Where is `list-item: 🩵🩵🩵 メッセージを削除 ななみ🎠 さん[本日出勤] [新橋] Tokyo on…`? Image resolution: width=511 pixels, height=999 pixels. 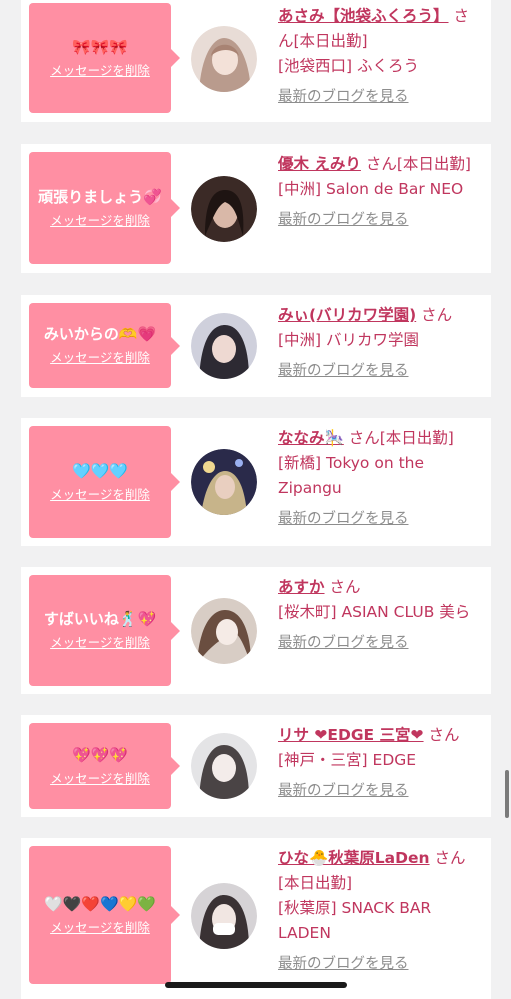 list-item: 🩵🩵🩵 メッセージを削除 ななみ🎠 さん[本日出勤] [新橋] Tokyo on… is located at coordinates (256, 482).